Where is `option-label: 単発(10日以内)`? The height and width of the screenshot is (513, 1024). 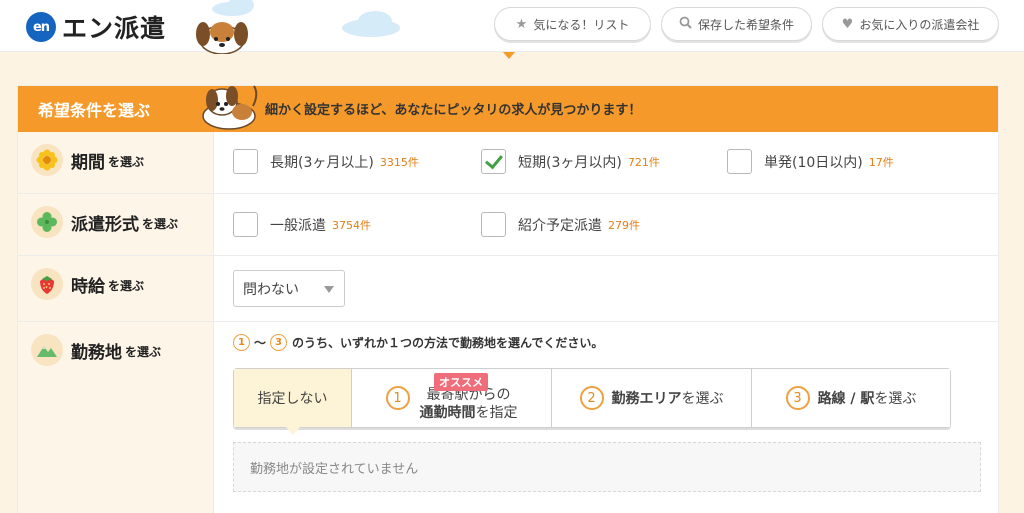
option-label: 単発(10日以内) is located at coordinates (813, 162).